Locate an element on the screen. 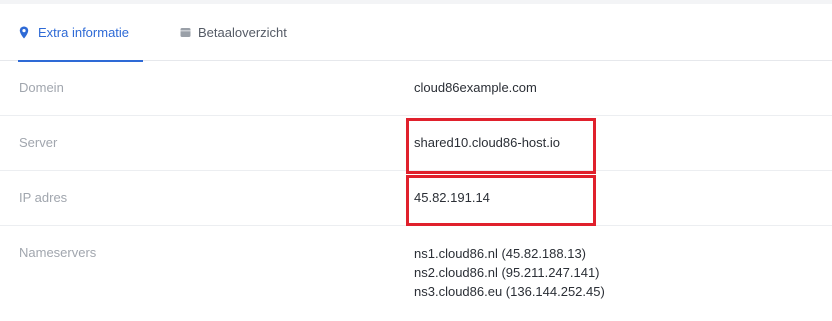 The width and height of the screenshot is (832, 321). tab-betaaloverzicht: Betaaloverzicht is located at coordinates (233, 32).